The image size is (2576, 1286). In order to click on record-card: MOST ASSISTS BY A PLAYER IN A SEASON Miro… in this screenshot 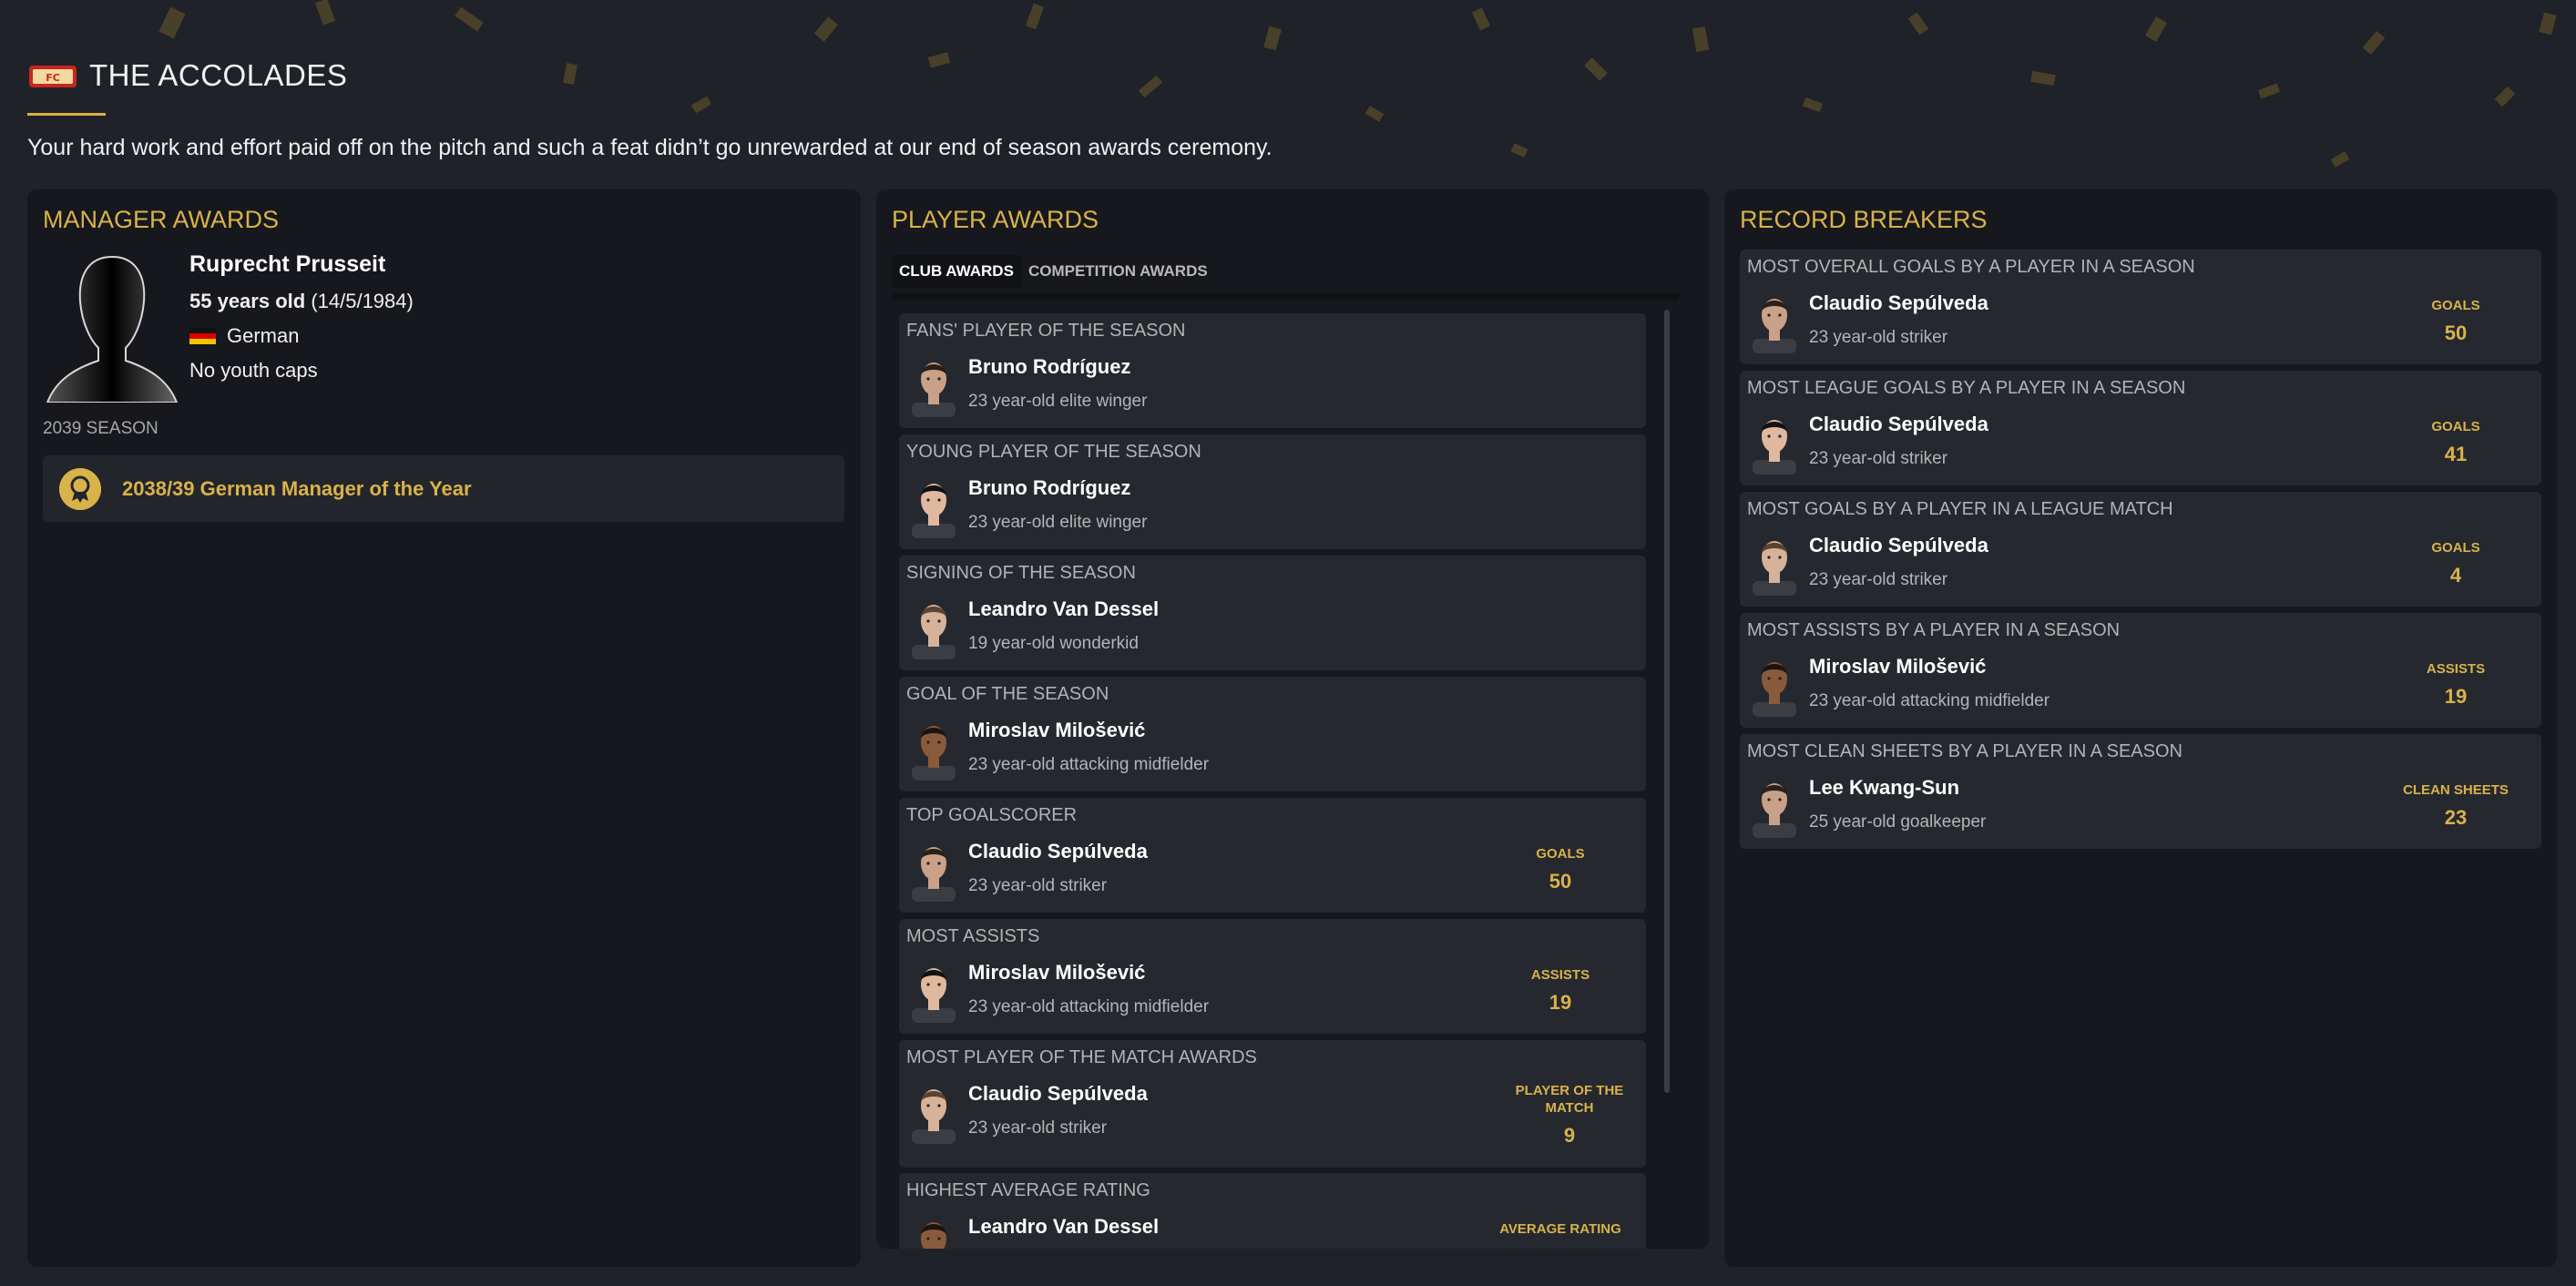, I will do `click(2141, 671)`.